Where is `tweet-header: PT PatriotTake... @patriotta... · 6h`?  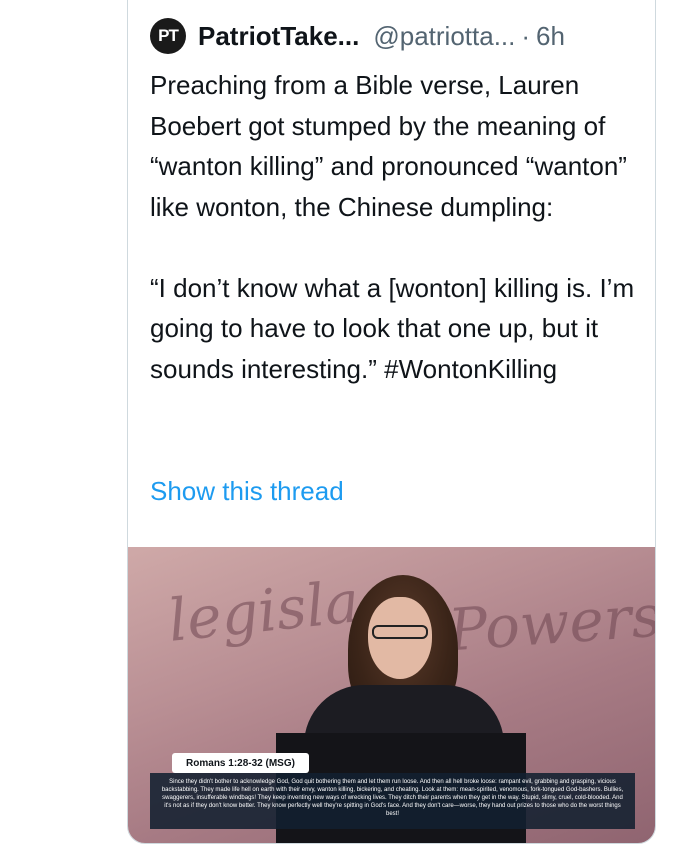
tweet-header: PT PatriotTake... @patriotta... · 6h is located at coordinates (357, 36).